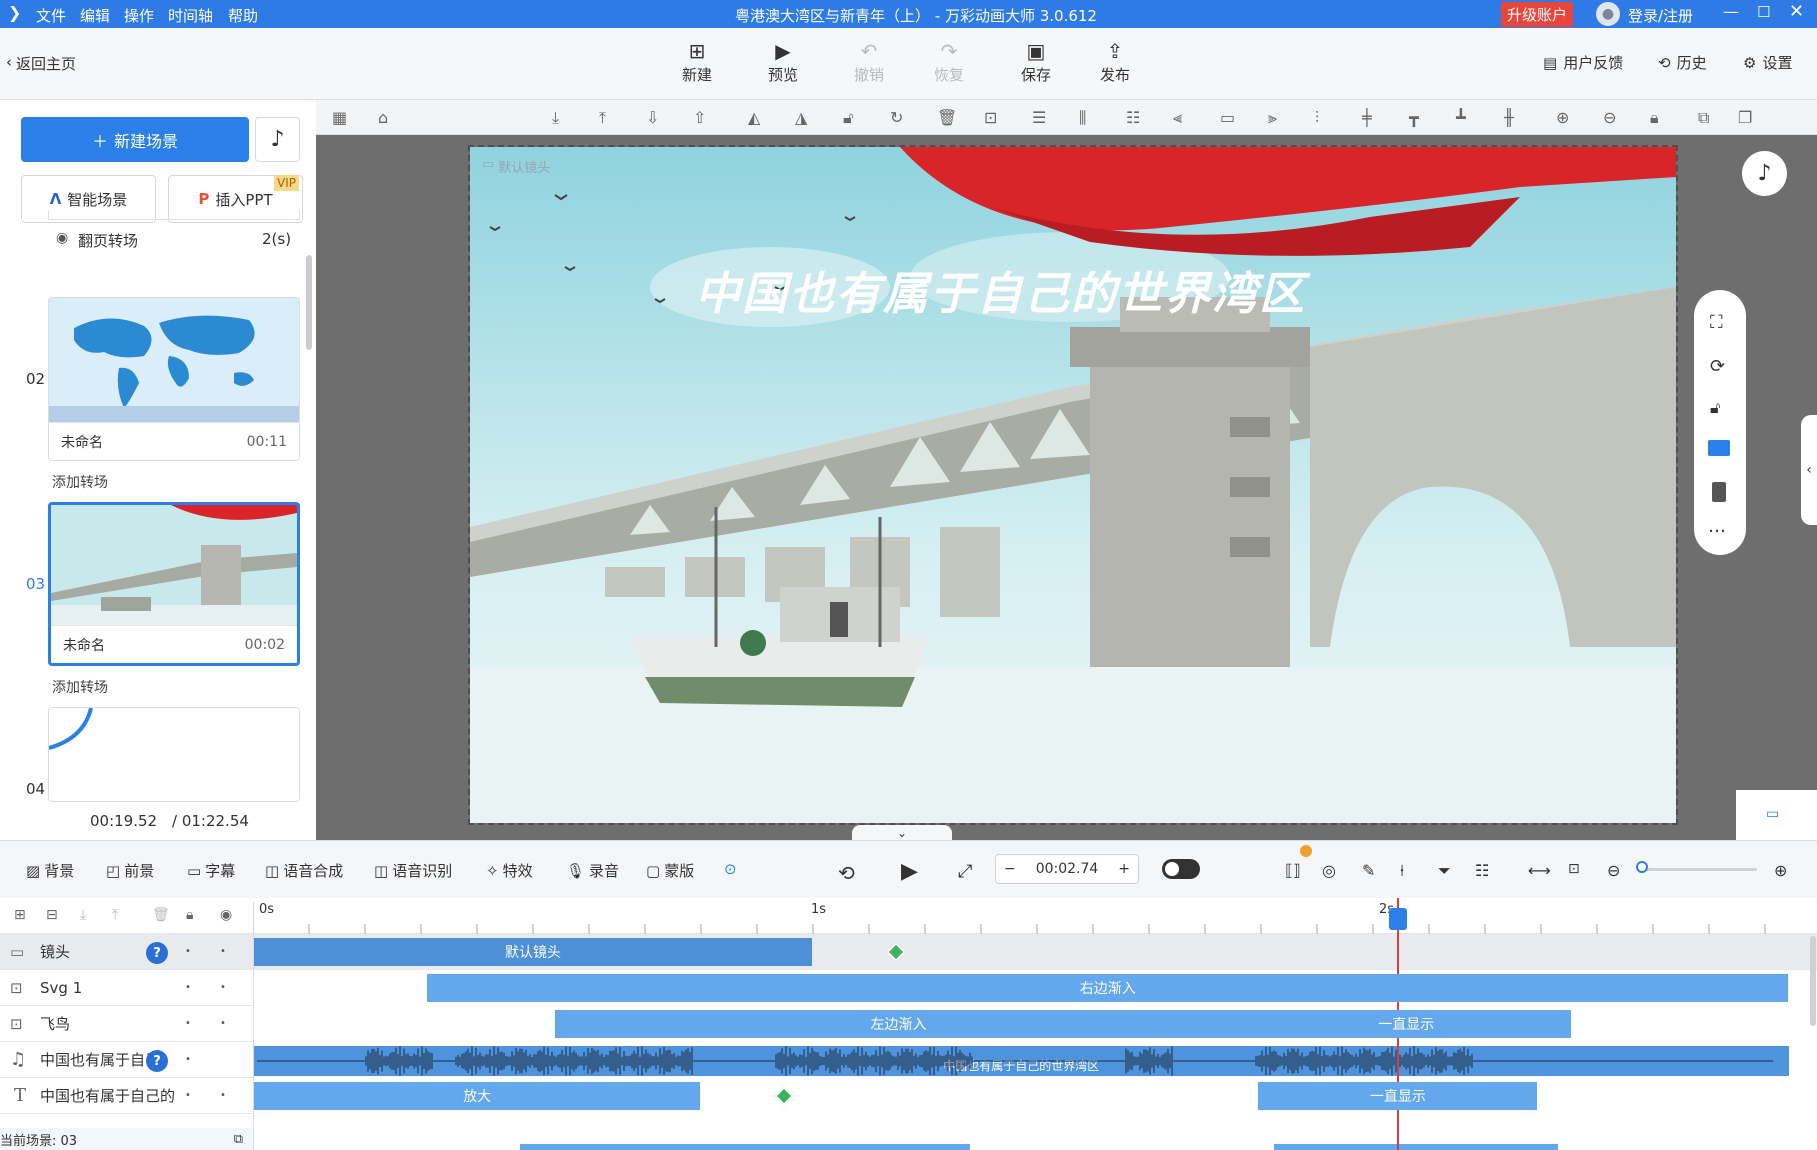 The image size is (1817, 1150). Describe the element at coordinates (670, 870) in the screenshot. I see `mask-button: ▢ 蒙版` at that location.